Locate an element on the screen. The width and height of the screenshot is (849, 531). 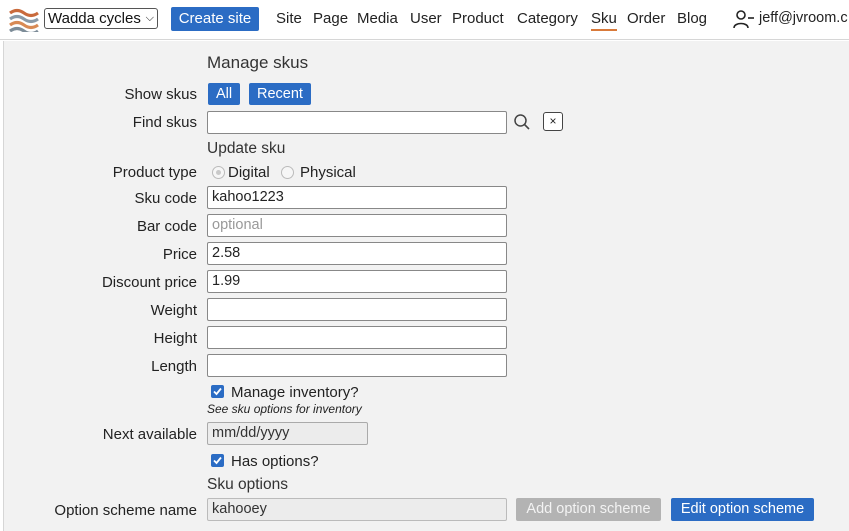
create-site-button: Create site is located at coordinates (215, 19).